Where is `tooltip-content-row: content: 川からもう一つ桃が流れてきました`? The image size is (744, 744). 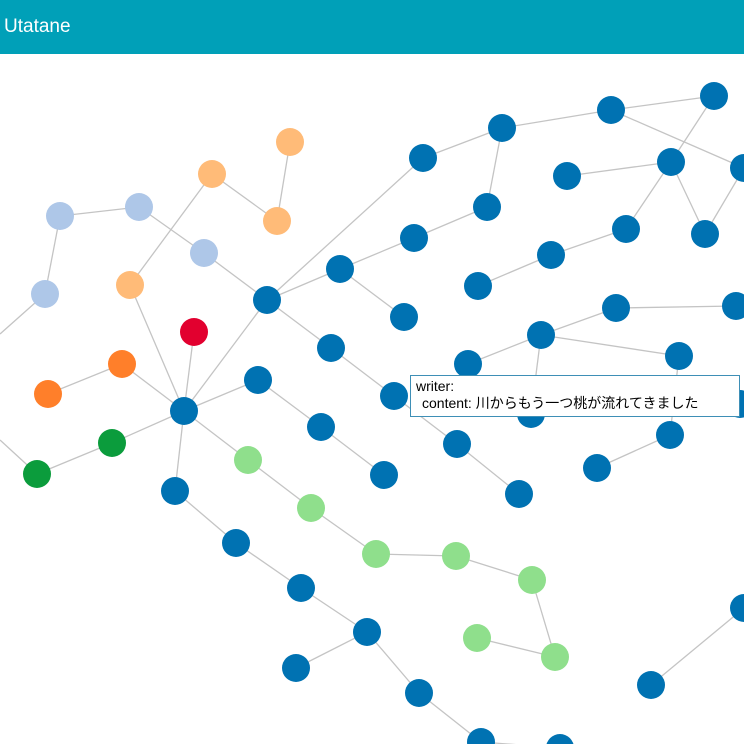
tooltip-content-row: content: 川からもう一つ桃が流れてきました is located at coordinates (577, 403).